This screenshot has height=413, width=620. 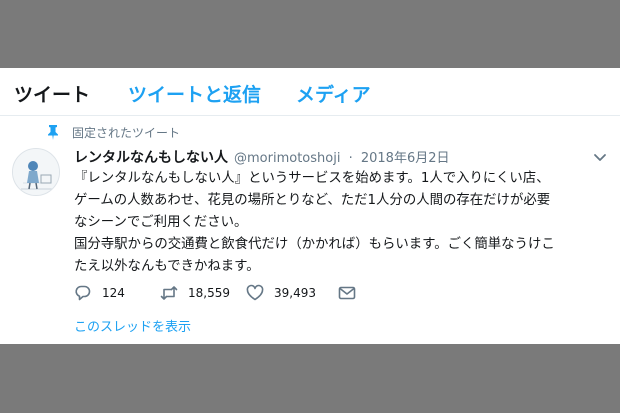 What do you see at coordinates (113, 293) in the screenshot?
I see `reply-count: 124` at bounding box center [113, 293].